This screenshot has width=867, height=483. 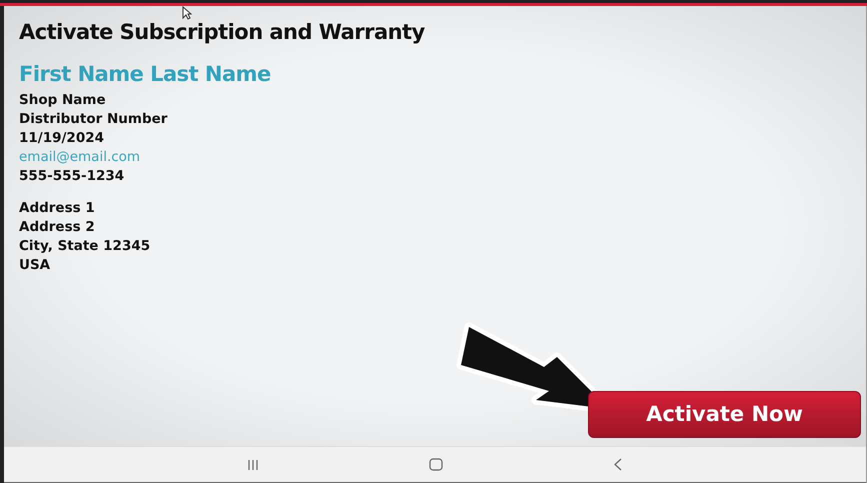 I want to click on detail-text: Shop Name, so click(x=63, y=100).